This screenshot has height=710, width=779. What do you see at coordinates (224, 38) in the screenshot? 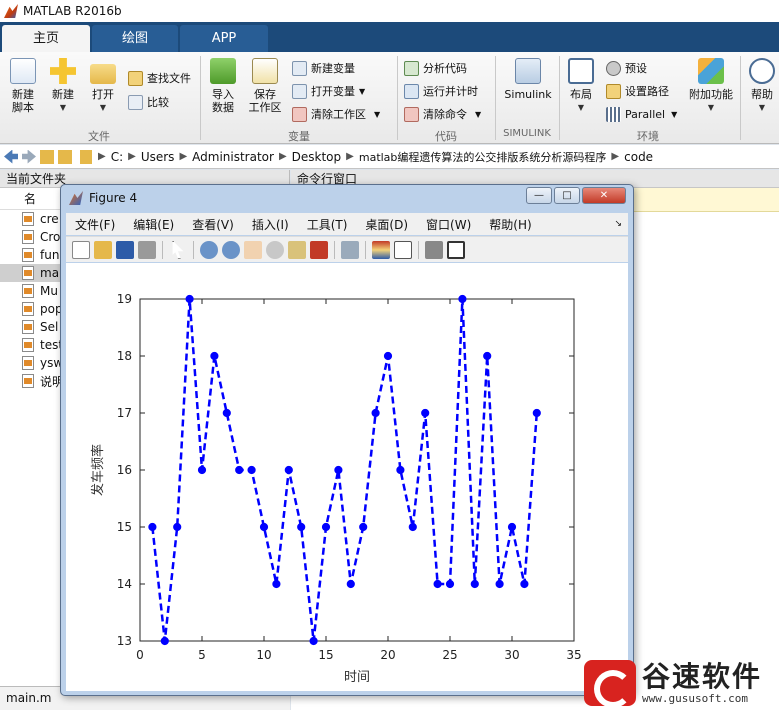
I see `tab-apps: APP` at bounding box center [224, 38].